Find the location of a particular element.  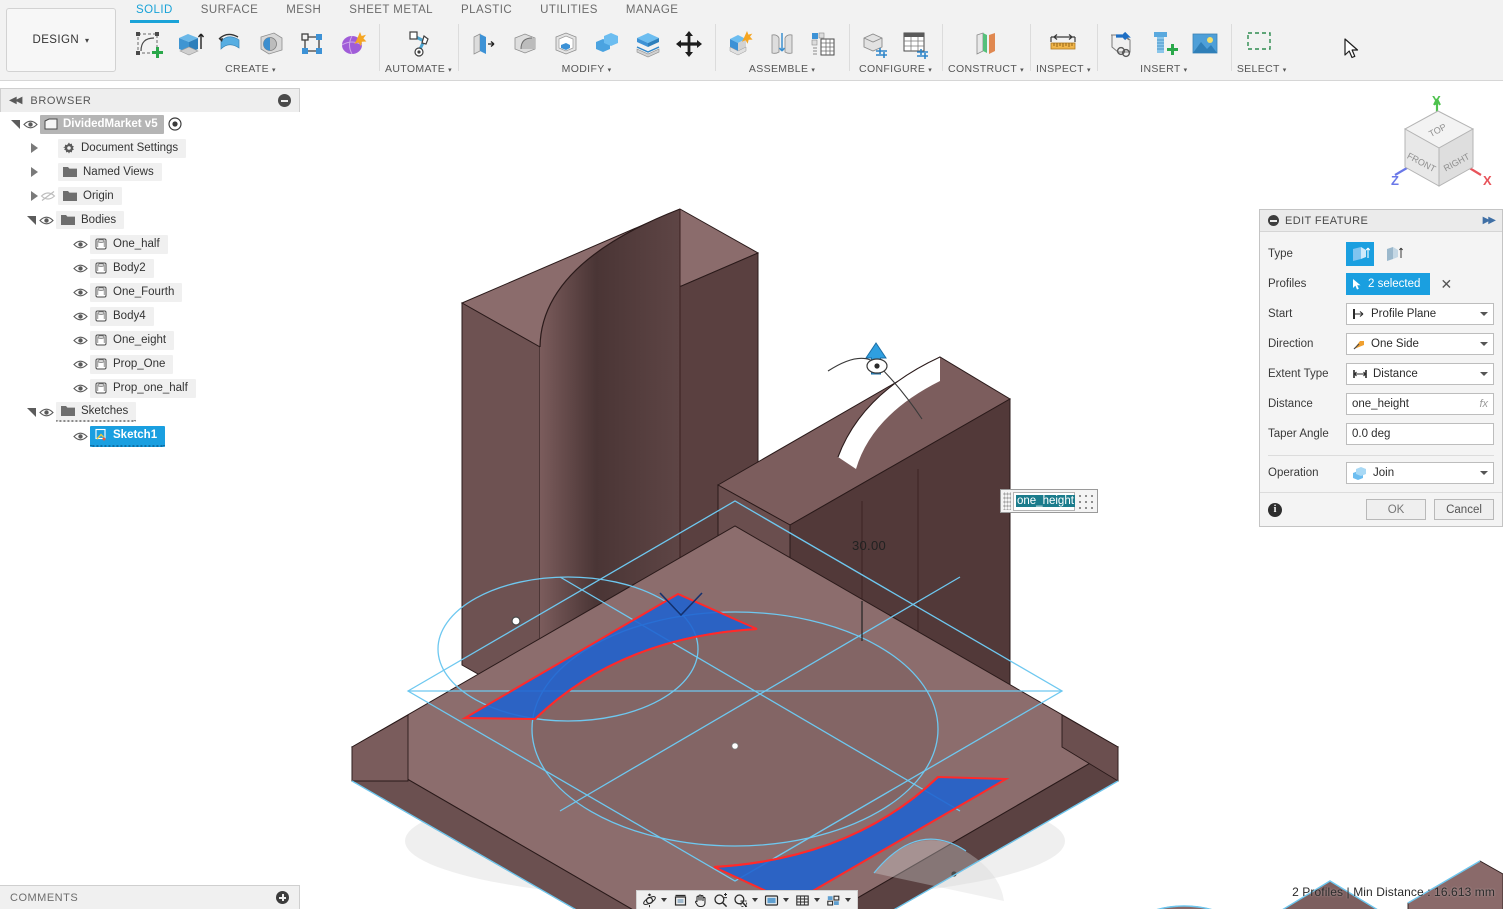

plus-circle-icon is located at coordinates (282, 897).